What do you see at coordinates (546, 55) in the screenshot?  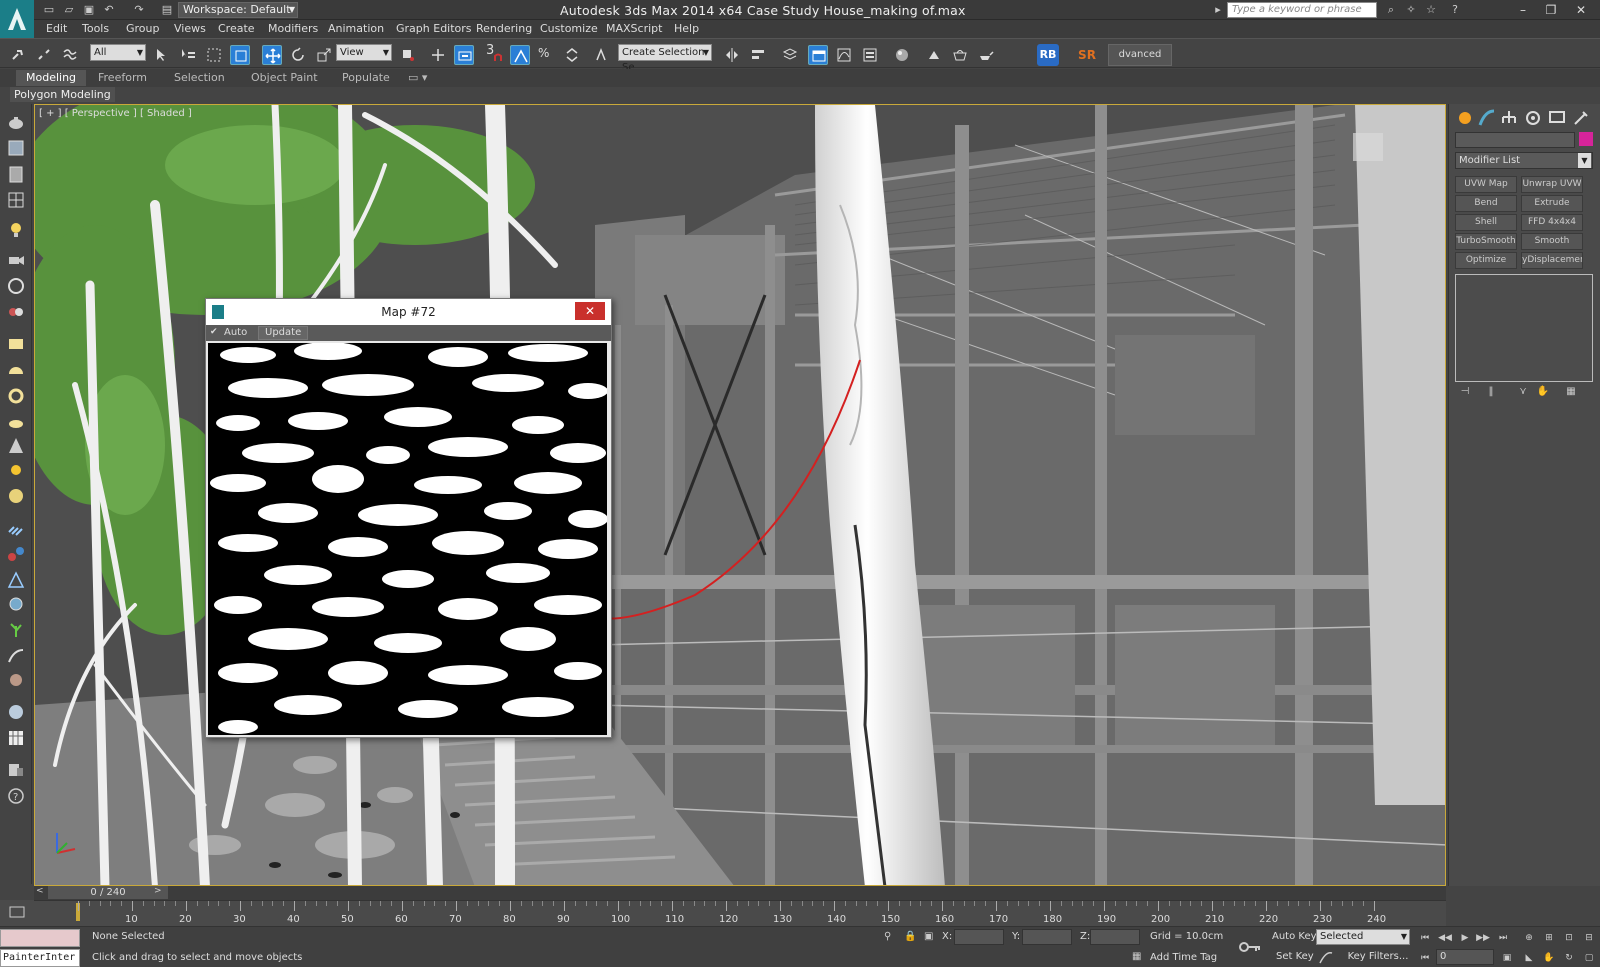 I see `percent-snap-icon: %` at bounding box center [546, 55].